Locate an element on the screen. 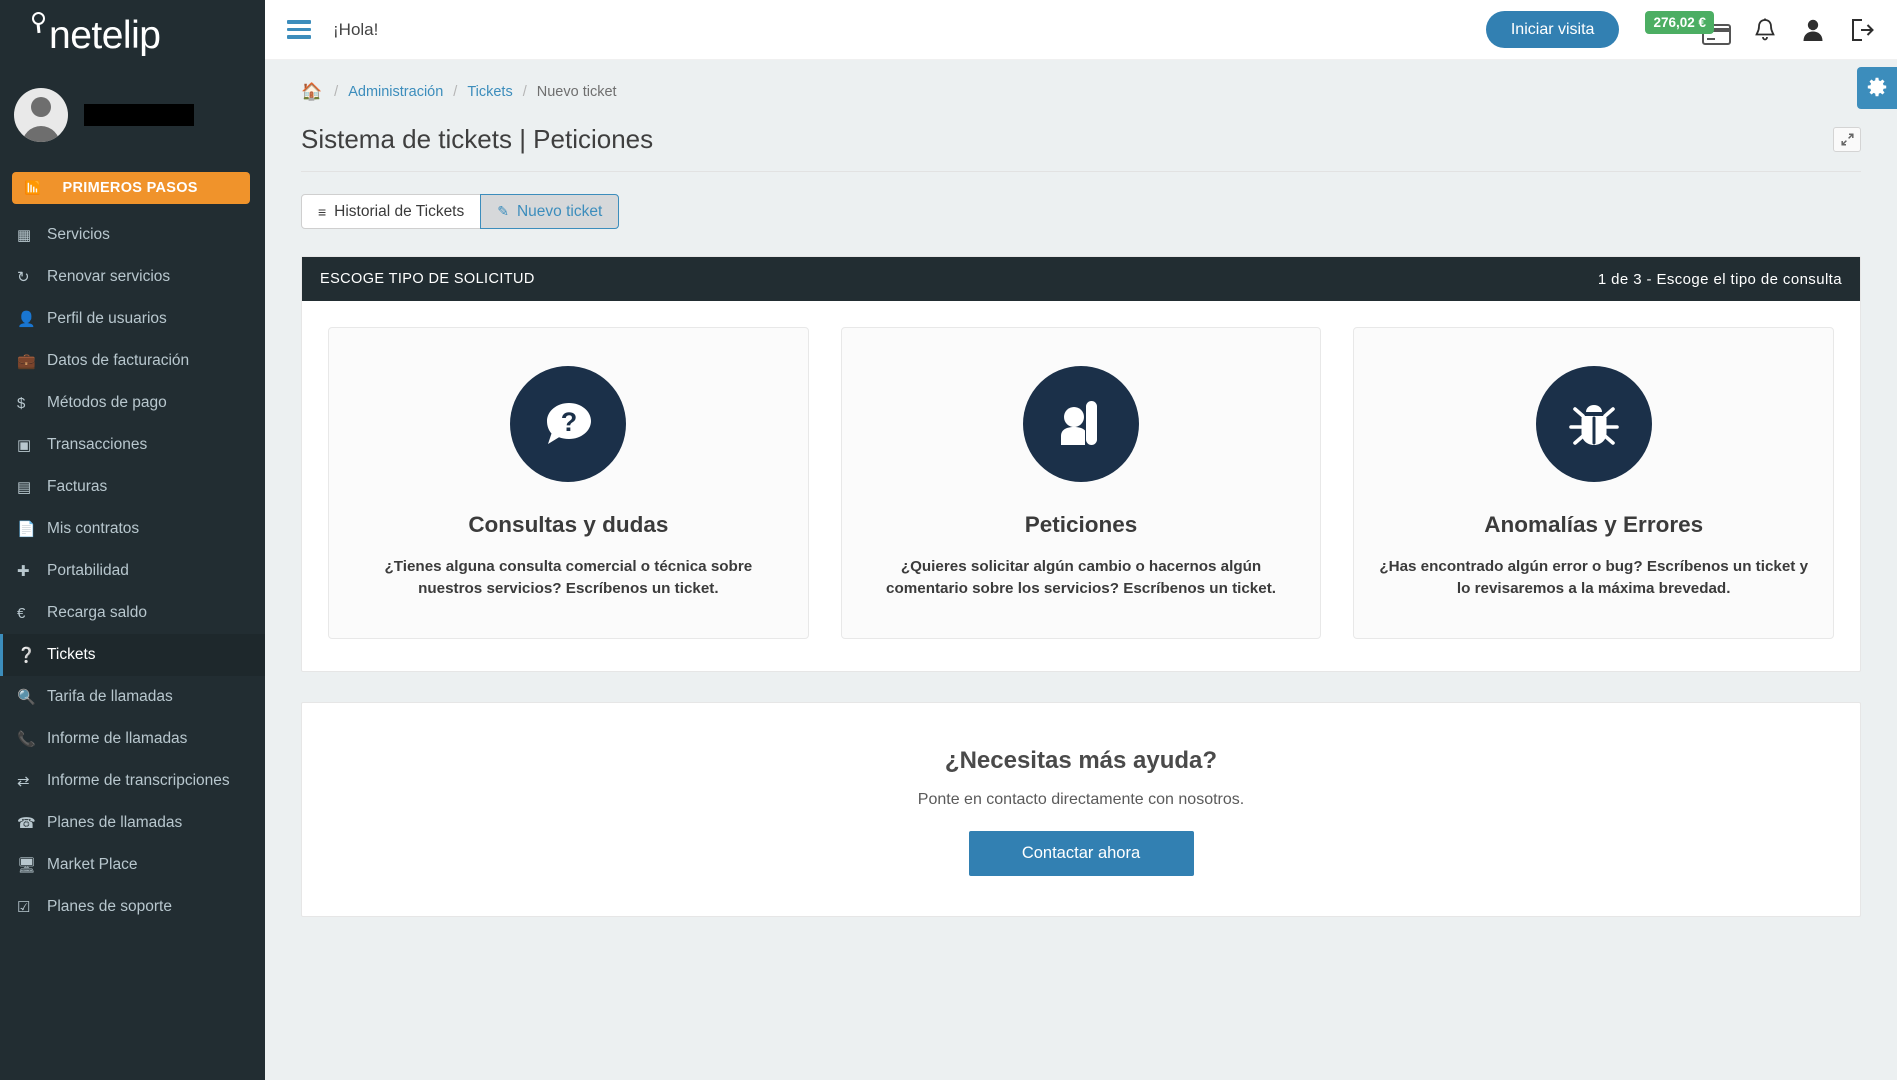  brand-logo: netelip is located at coordinates (132, 36).